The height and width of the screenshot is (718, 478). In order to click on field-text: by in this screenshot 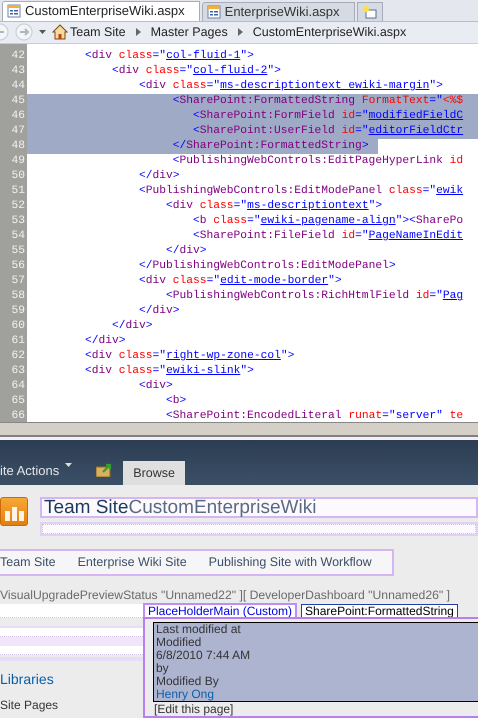, I will do `click(163, 668)`.